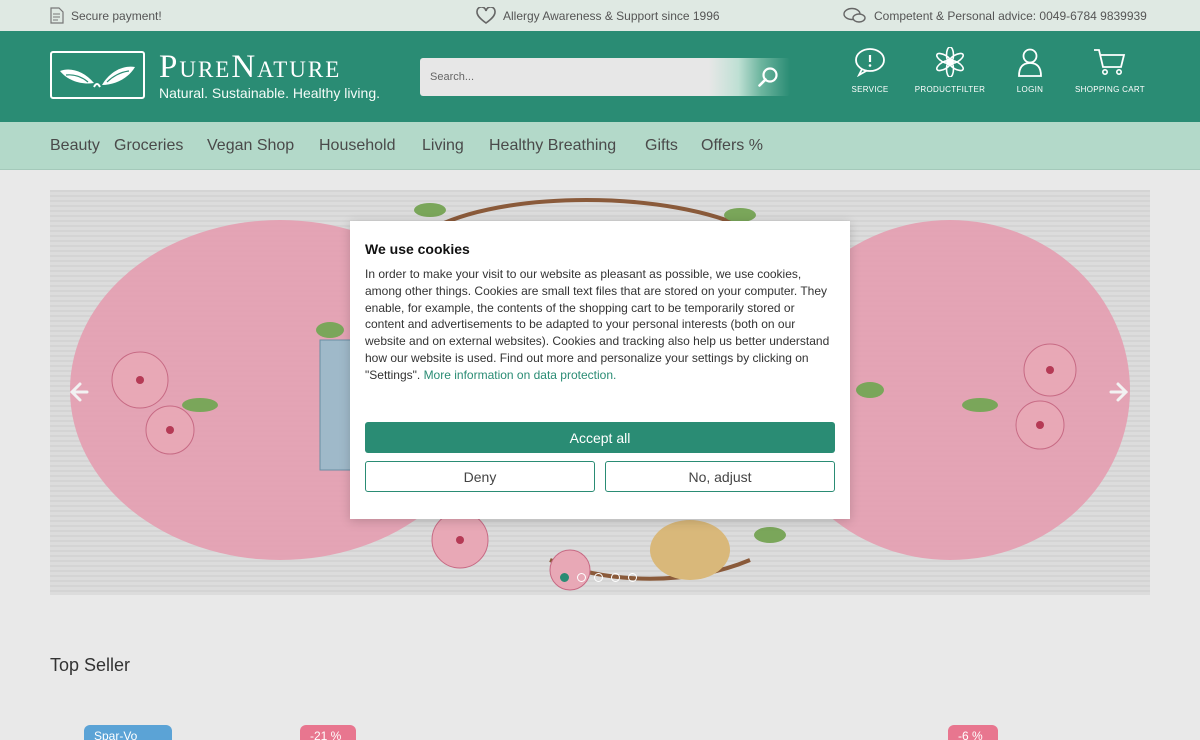  I want to click on login-label: Login, so click(1030, 89).